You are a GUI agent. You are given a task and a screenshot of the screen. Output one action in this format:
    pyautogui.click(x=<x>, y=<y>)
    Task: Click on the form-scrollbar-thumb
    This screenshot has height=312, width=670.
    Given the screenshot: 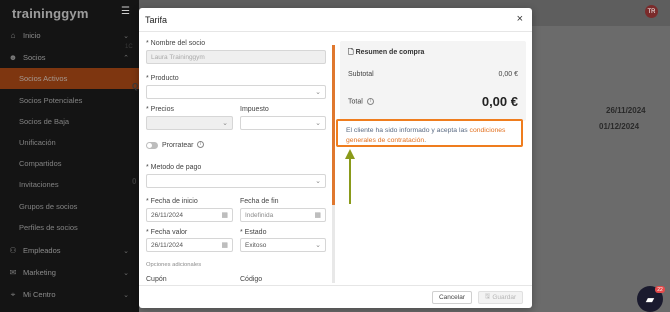 What is the action you would take?
    pyautogui.click(x=333, y=125)
    